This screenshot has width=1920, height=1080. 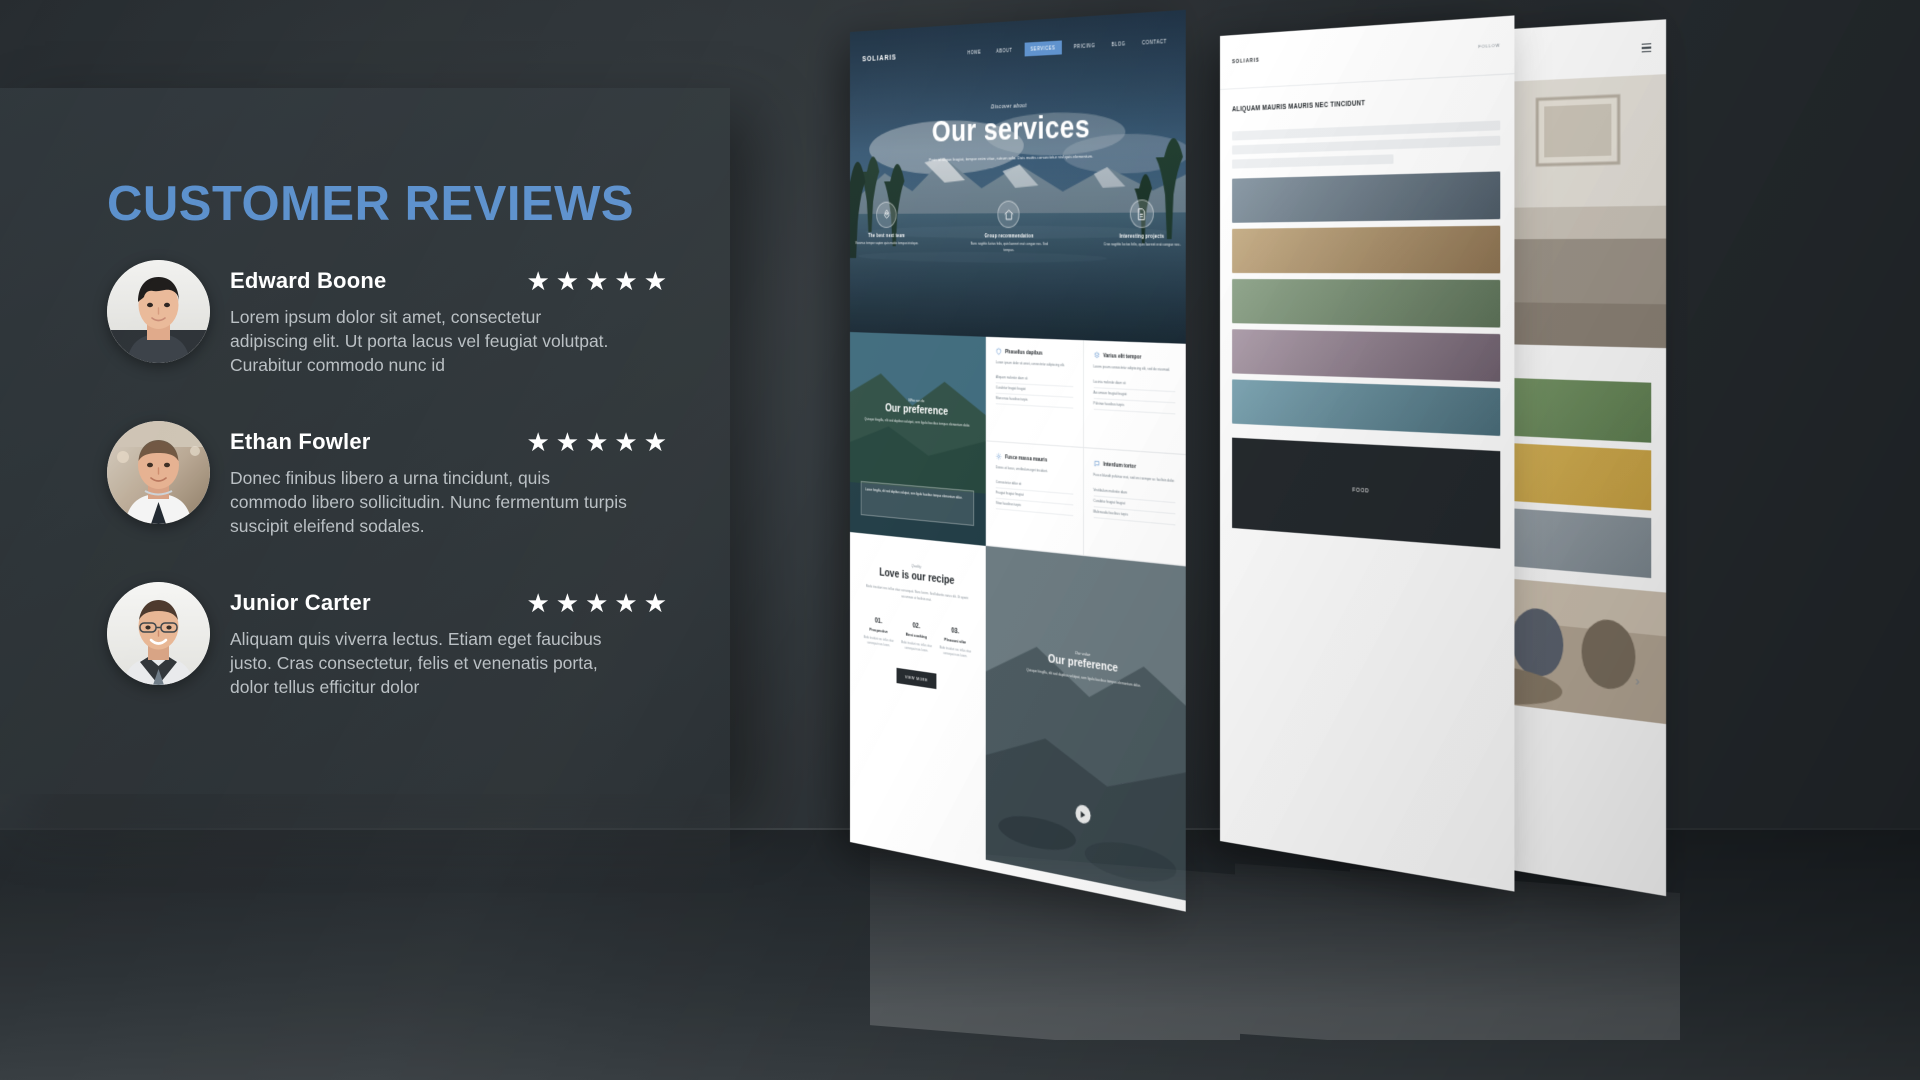 What do you see at coordinates (955, 640) in the screenshot?
I see `step-title: Pleasant vibe` at bounding box center [955, 640].